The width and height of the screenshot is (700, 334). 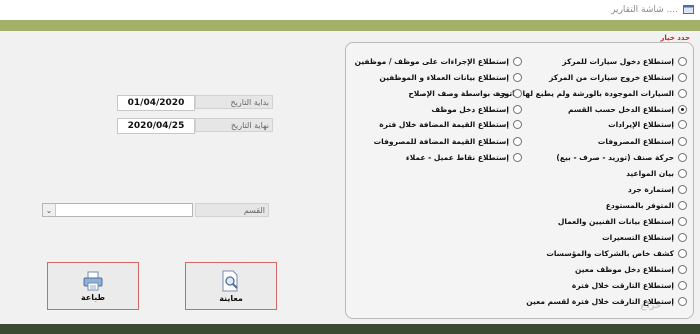 I want to click on option-pricing: إستطلاع التسعيرات, so click(x=644, y=237).